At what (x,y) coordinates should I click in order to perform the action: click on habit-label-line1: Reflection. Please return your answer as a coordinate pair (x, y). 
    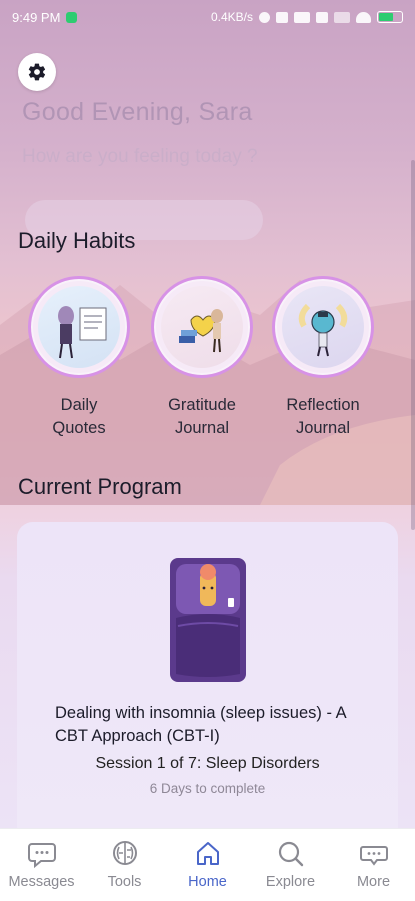
    Looking at the image, I should click on (323, 405).